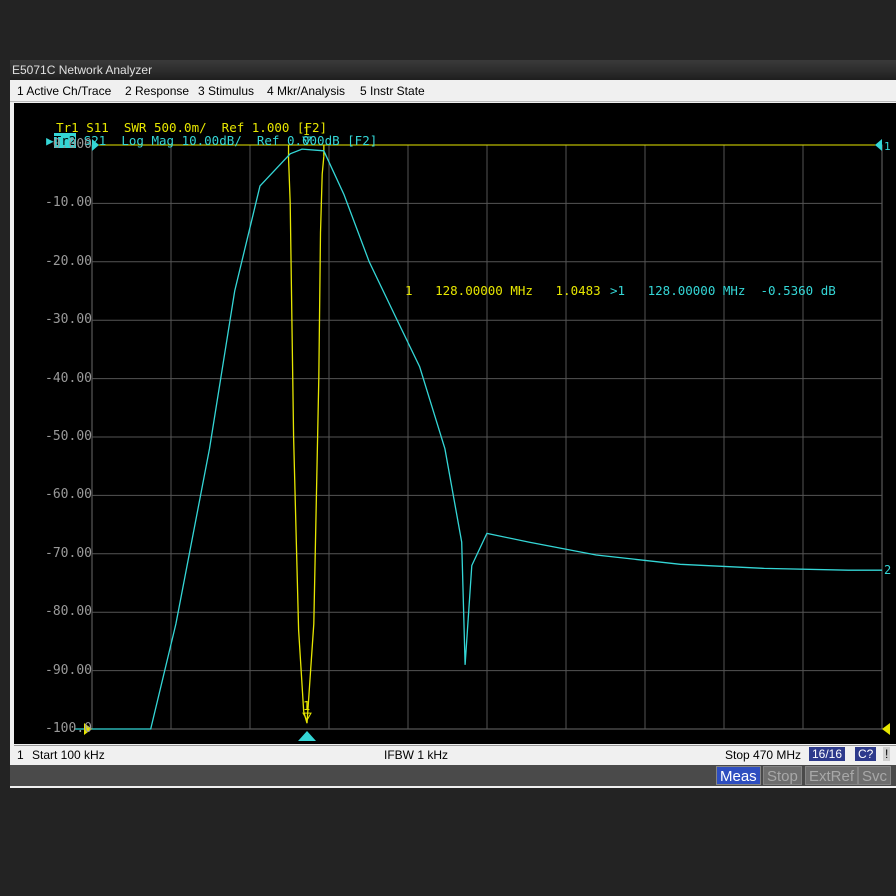  I want to click on y-axis-tick-label: -50.00, so click(68, 436).